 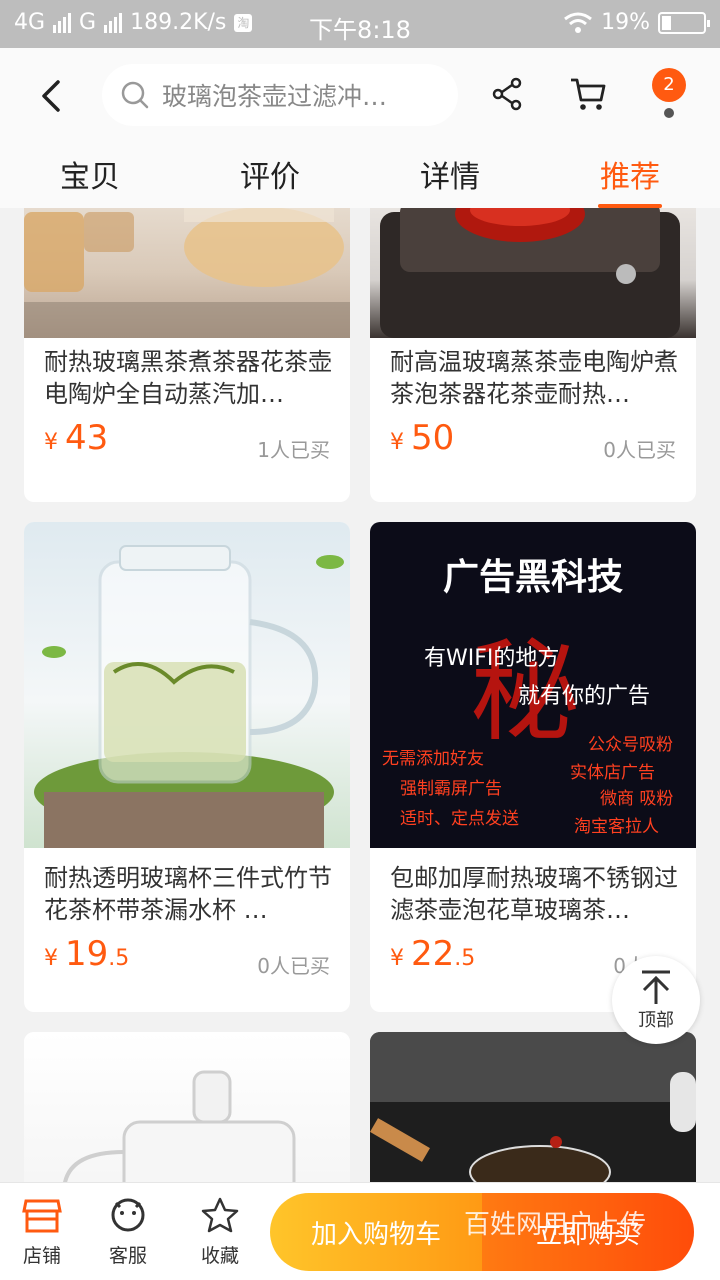 What do you see at coordinates (87, 954) in the screenshot?
I see `product-price: ¥ 19.5` at bounding box center [87, 954].